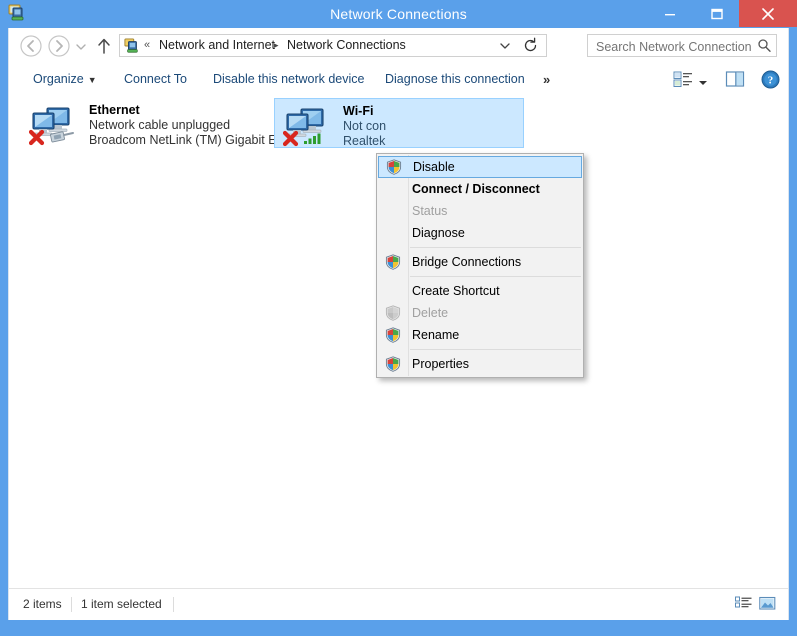 This screenshot has width=797, height=636. I want to click on up-button, so click(104, 46).